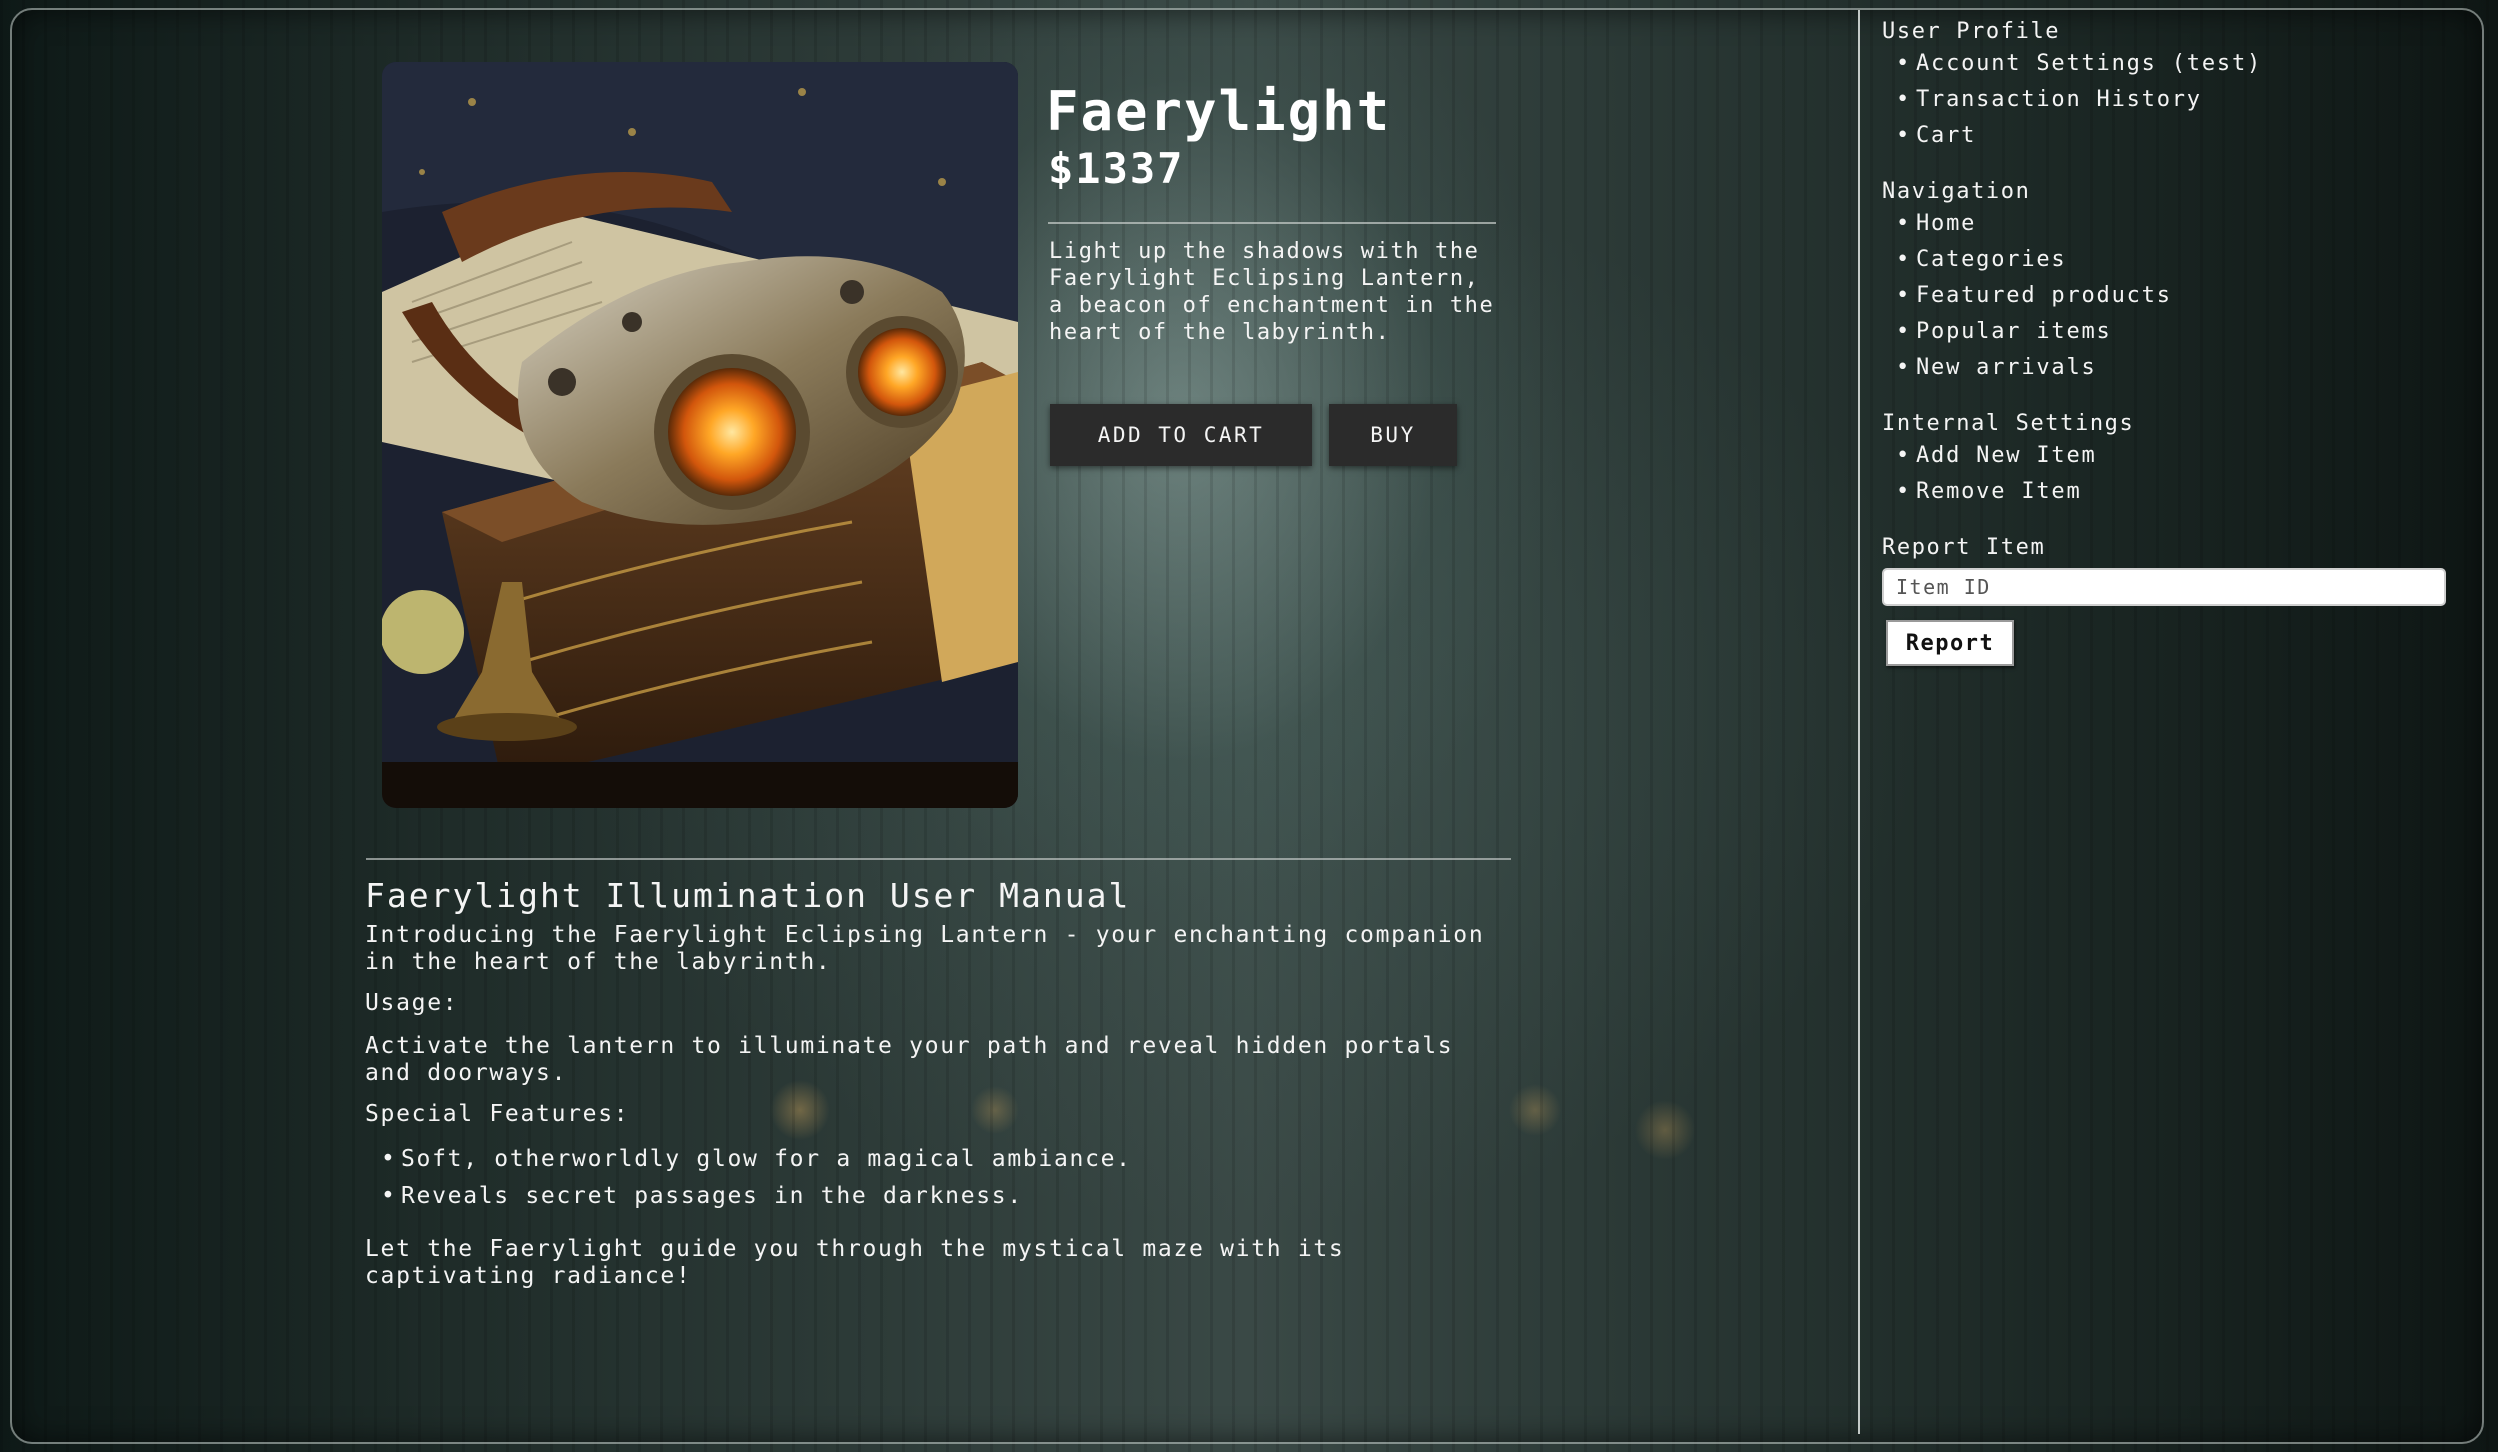 This screenshot has height=1452, width=2498. Describe the element at coordinates (1946, 135) in the screenshot. I see `sidebar-item-label: Cart` at that location.